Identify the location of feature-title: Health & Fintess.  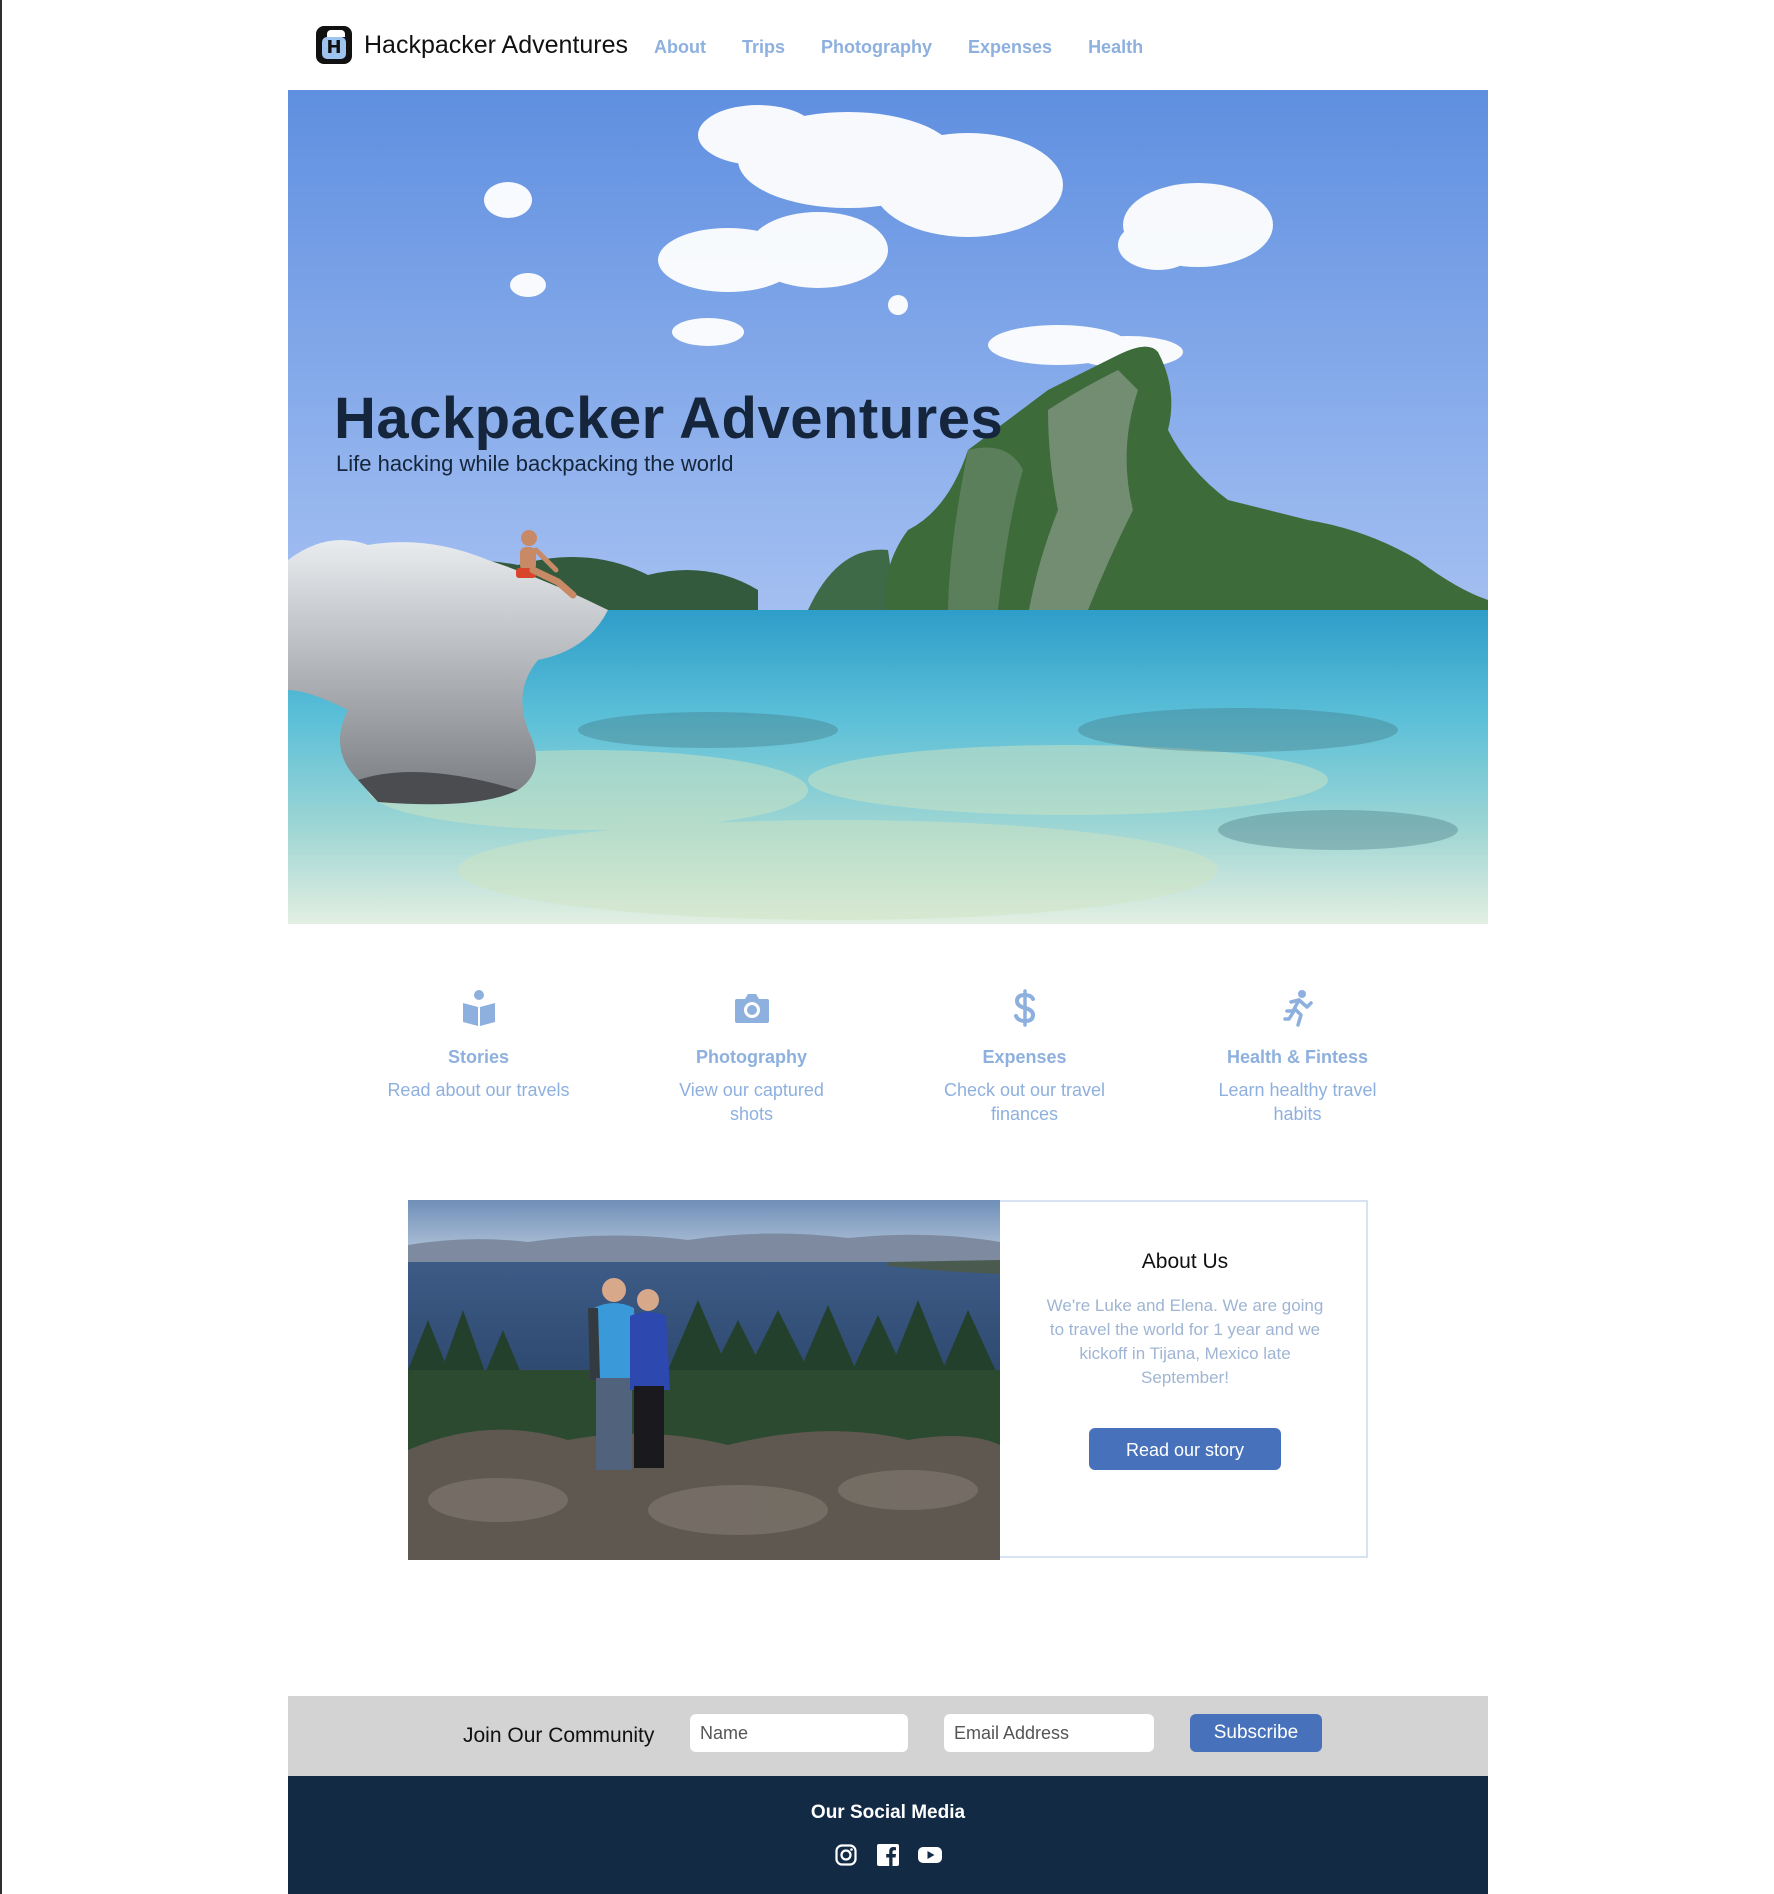
(1297, 1057).